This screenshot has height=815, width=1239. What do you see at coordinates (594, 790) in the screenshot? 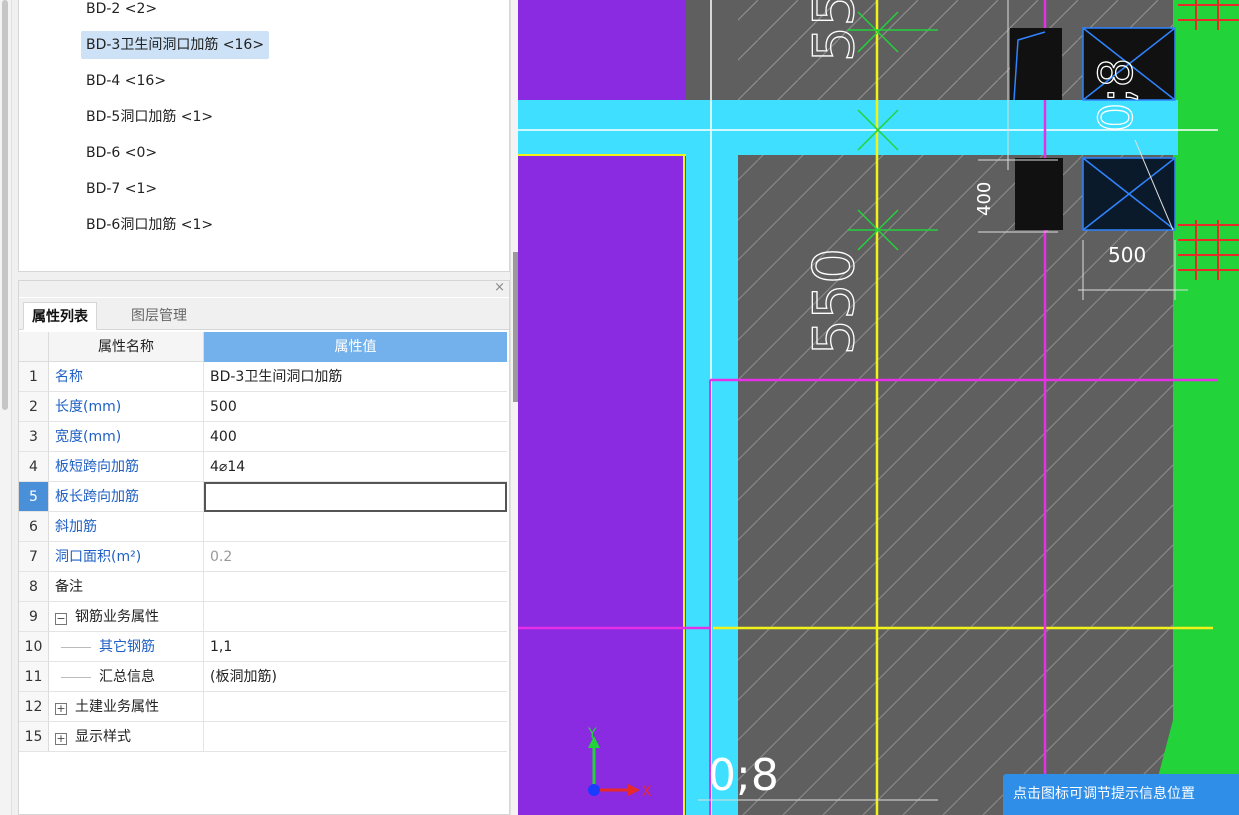
I see `axis-origin` at bounding box center [594, 790].